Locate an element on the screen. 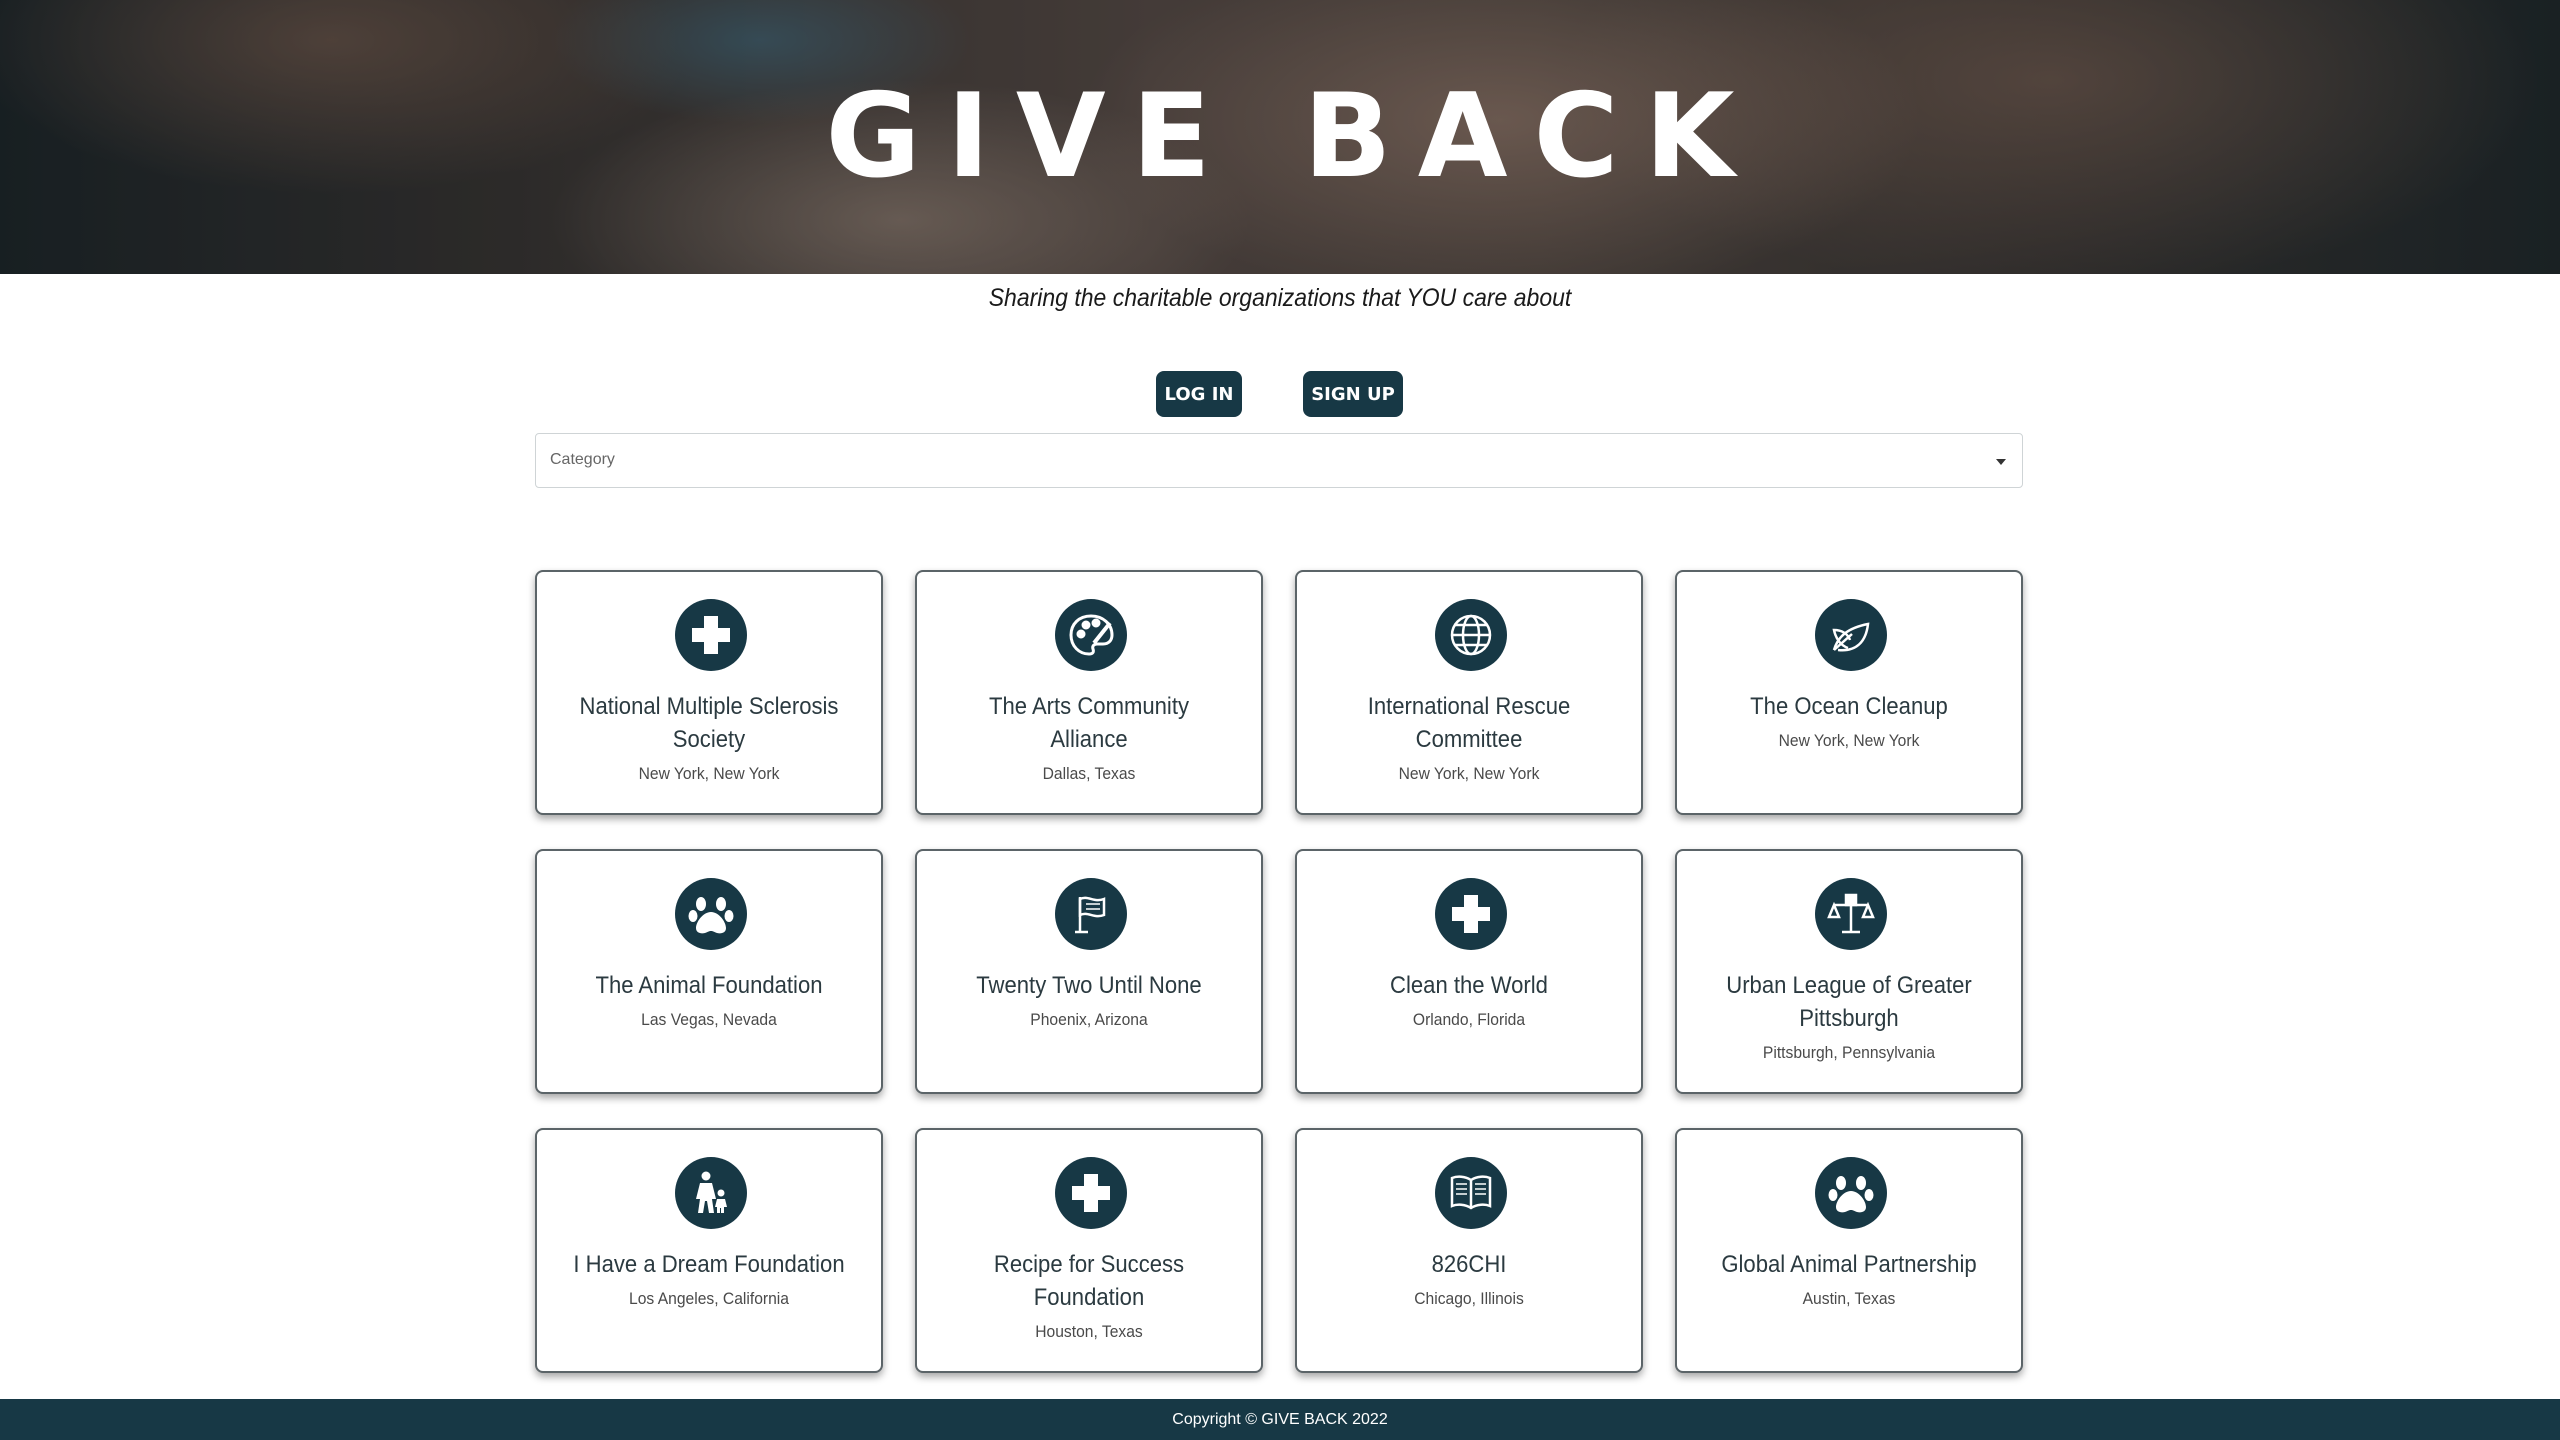  org-card: 826CHI Chicago, Illinois is located at coordinates (1469, 1250).